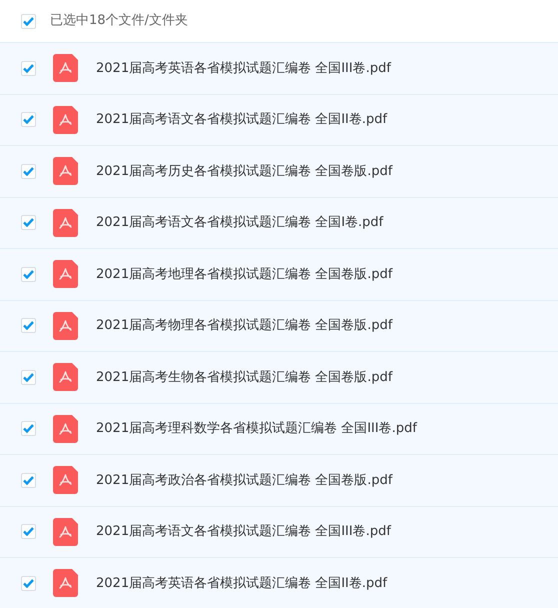 This screenshot has width=558, height=608. I want to click on file-name: 2021届高考生物各省模拟试题汇编卷 全国卷版.pdf, so click(244, 377).